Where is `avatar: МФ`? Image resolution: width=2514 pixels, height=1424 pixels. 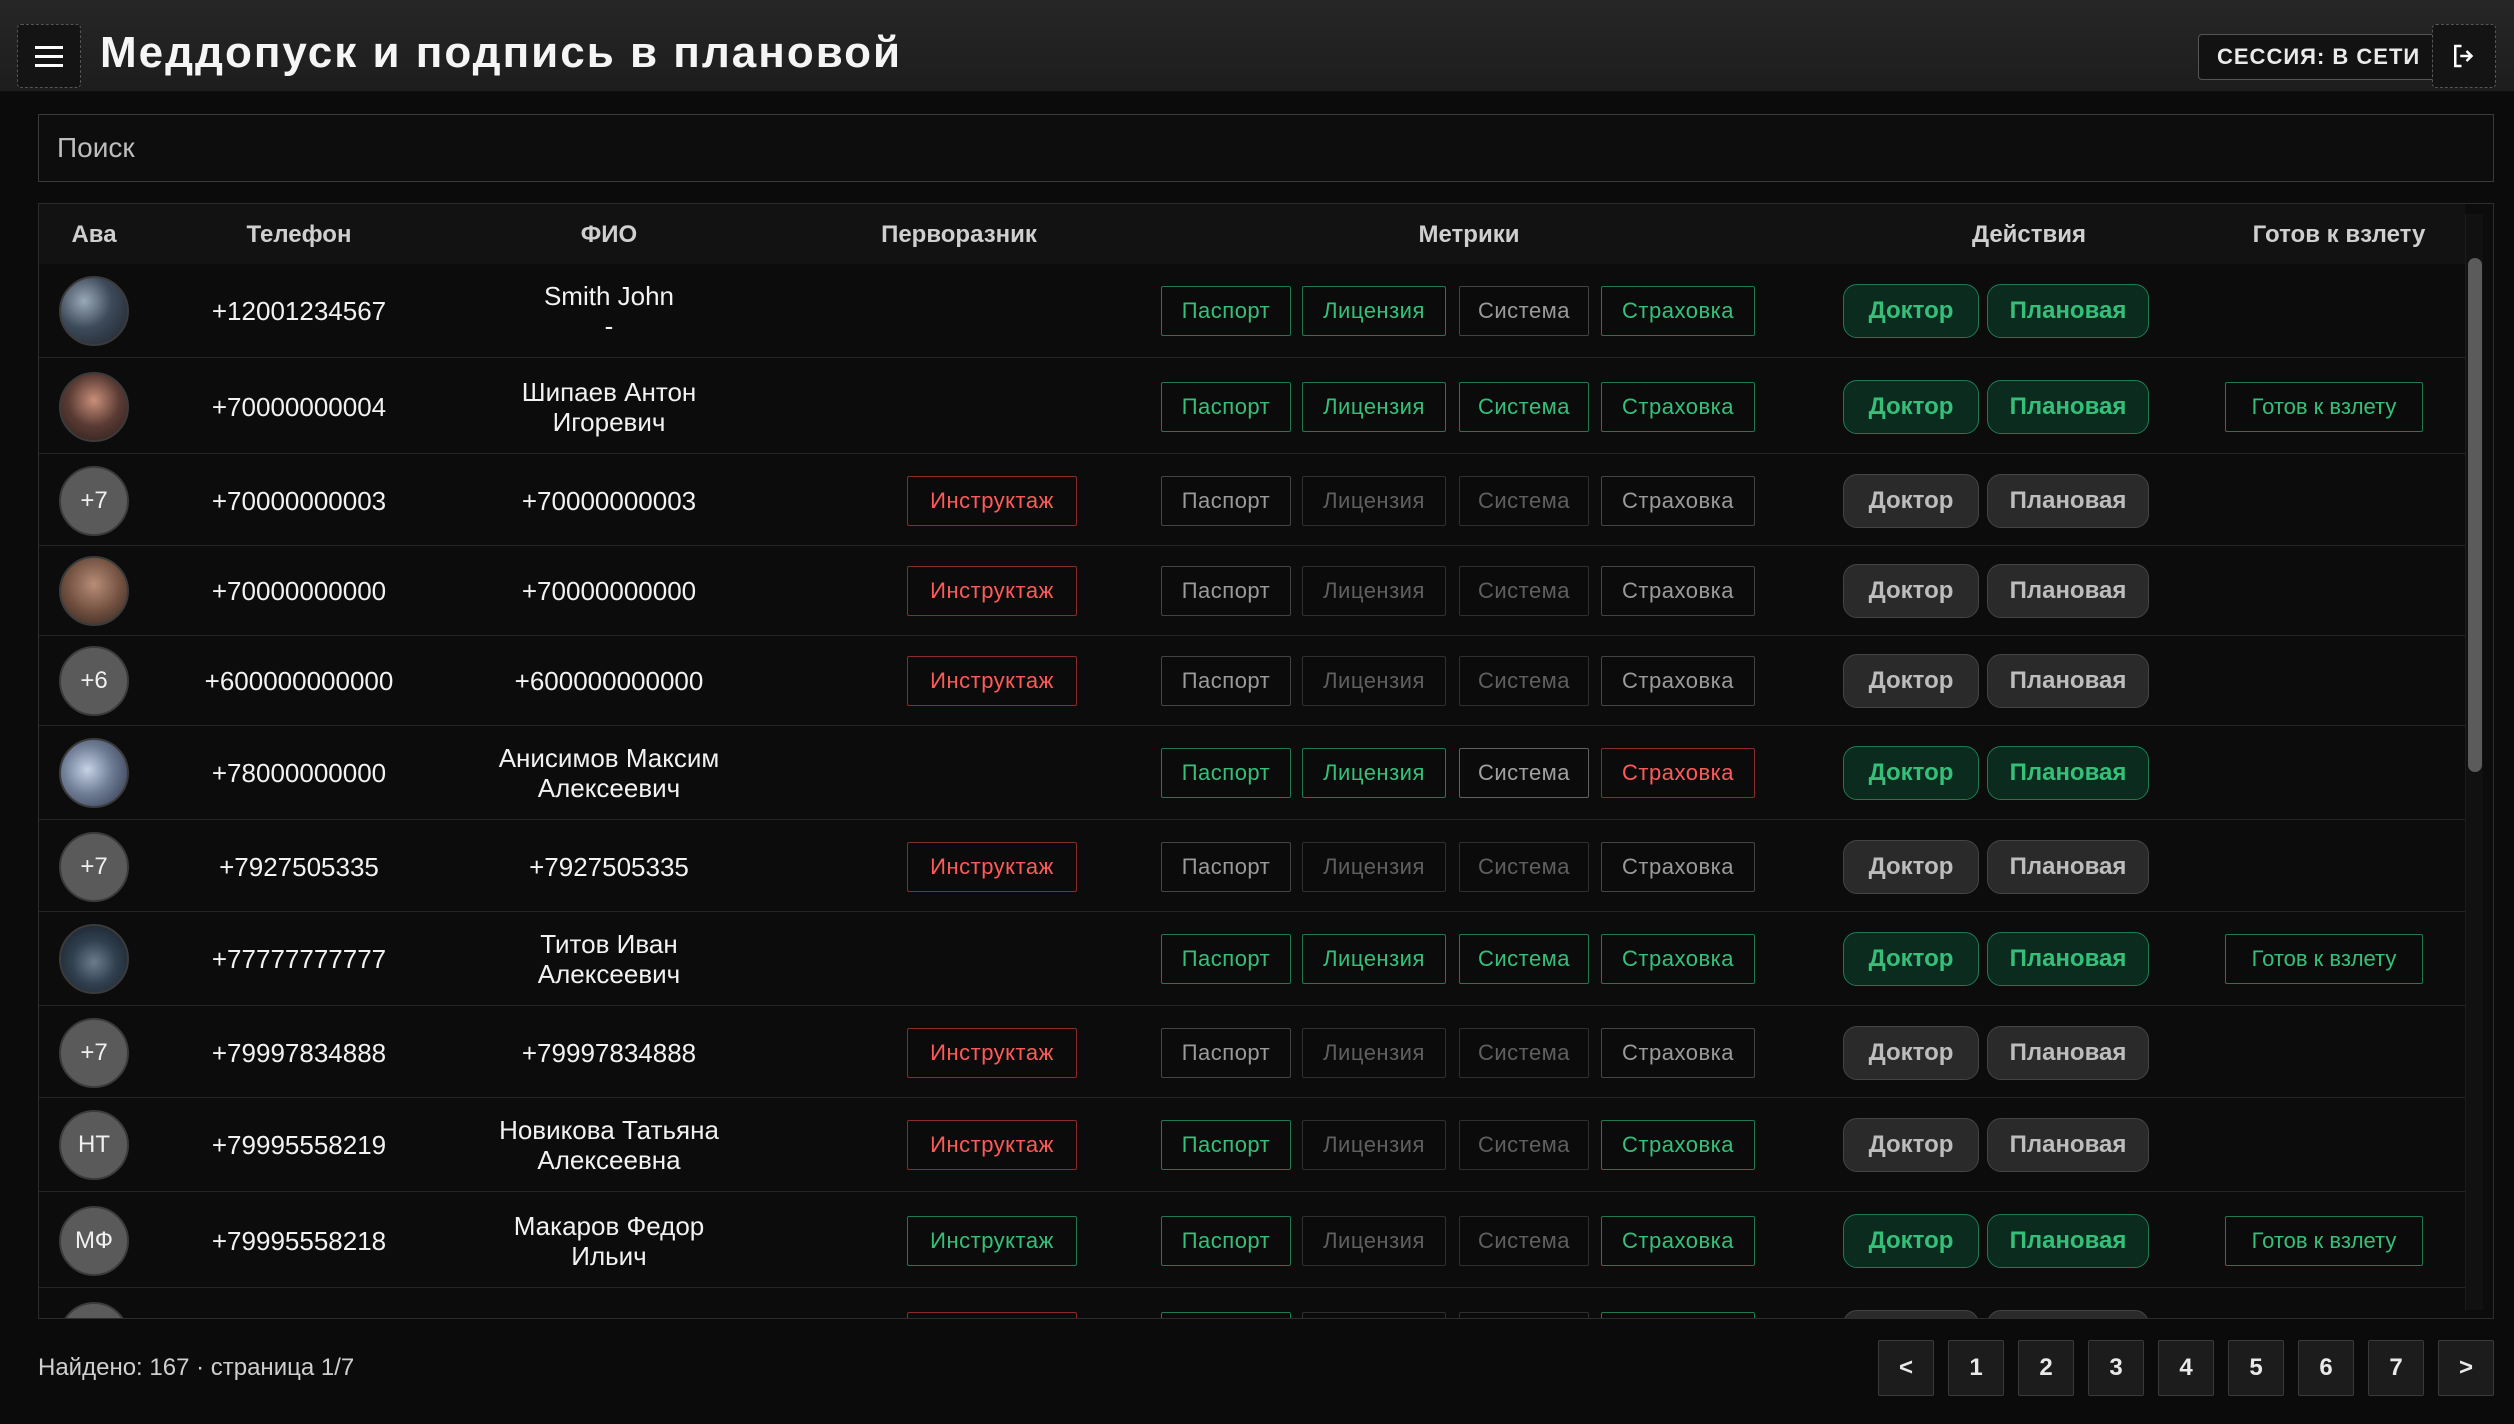
avatar: МФ is located at coordinates (94, 1241).